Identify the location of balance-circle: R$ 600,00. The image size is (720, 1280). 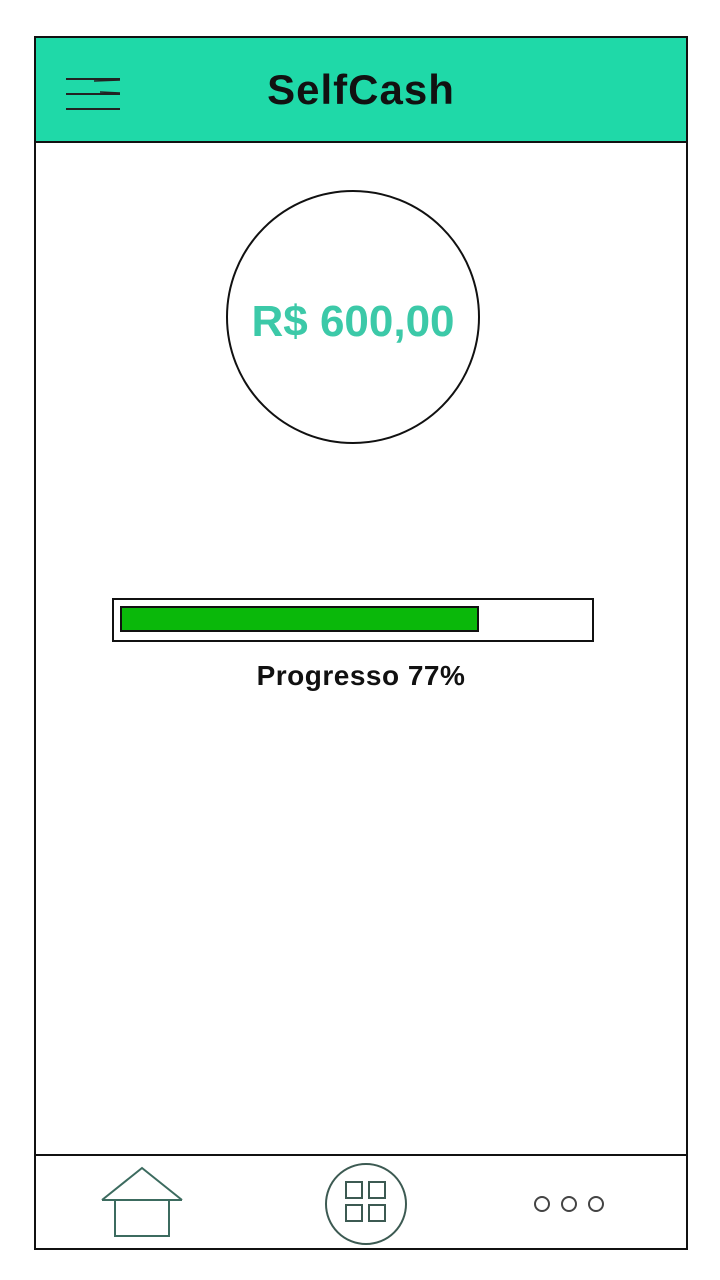
(353, 317).